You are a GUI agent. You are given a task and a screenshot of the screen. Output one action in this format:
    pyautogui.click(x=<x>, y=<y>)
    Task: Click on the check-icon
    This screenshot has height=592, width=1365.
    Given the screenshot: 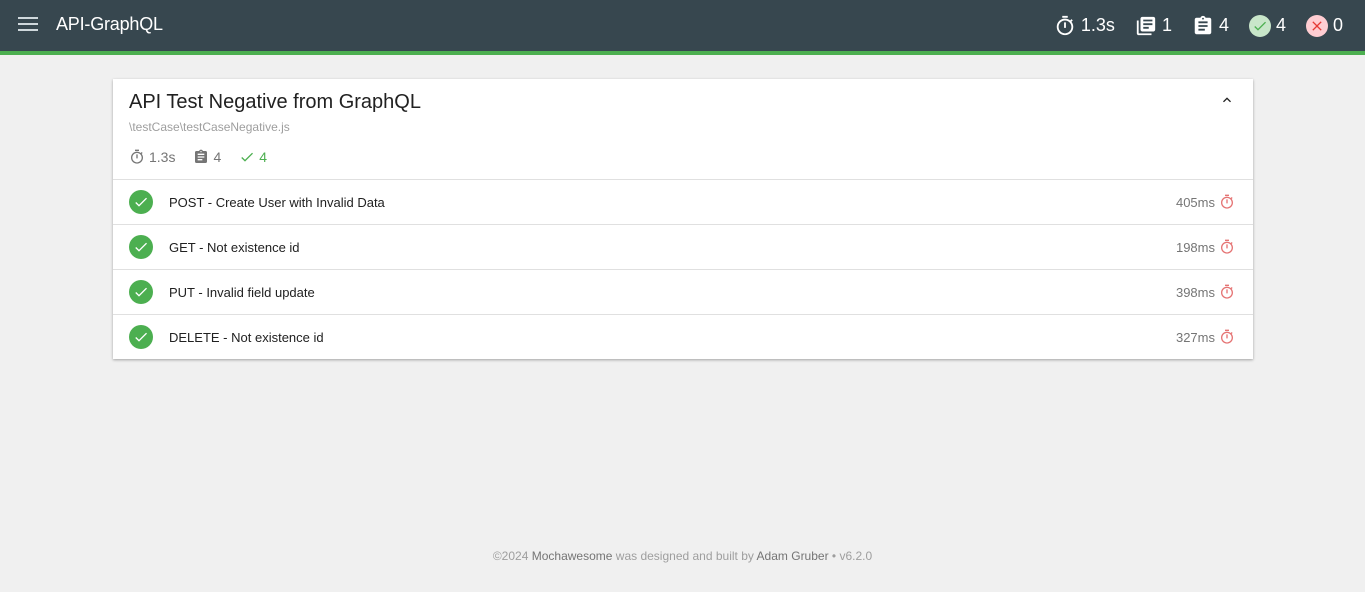 What is the action you would take?
    pyautogui.click(x=247, y=157)
    